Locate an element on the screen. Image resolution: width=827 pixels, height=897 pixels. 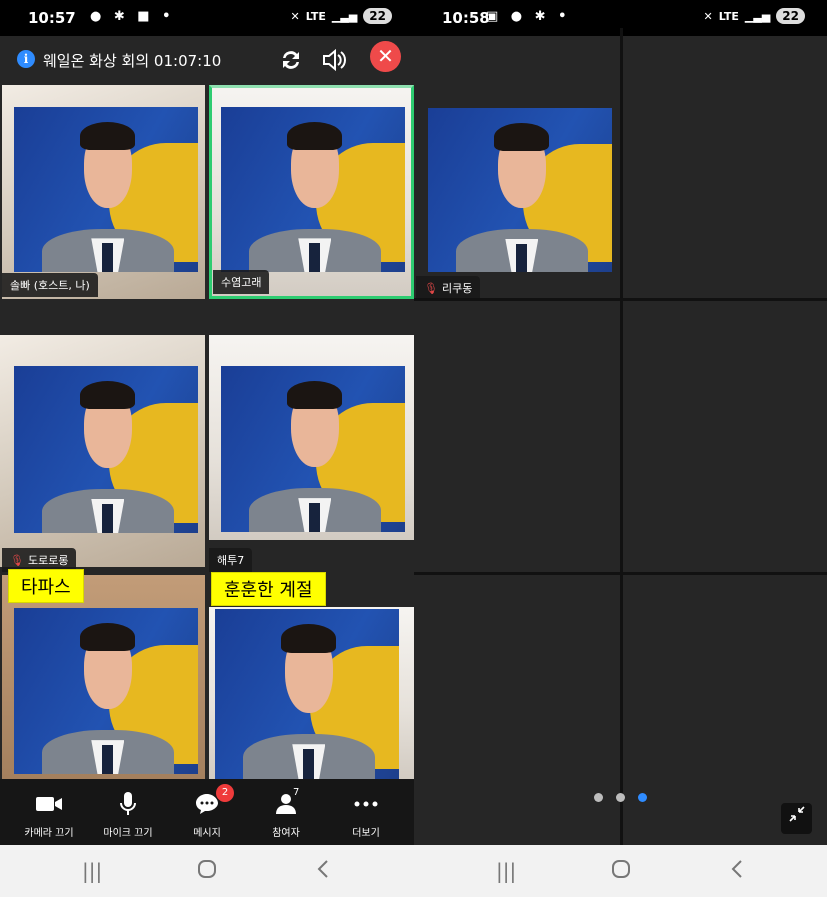
status-bar: 10:57 ● ✱ ■ • ✕ LTE ▁▃▅ 22 is located at coordinates (207, 18).